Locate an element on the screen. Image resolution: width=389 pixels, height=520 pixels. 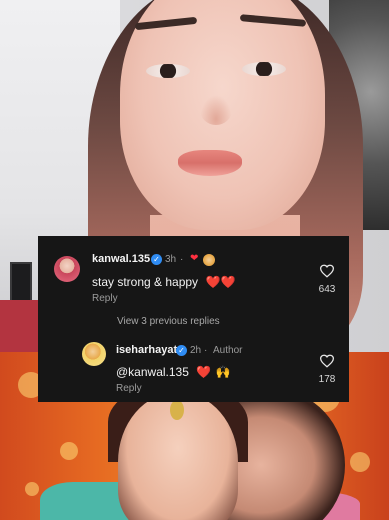
comment-text: @kanwal.135 is located at coordinates (152, 372).